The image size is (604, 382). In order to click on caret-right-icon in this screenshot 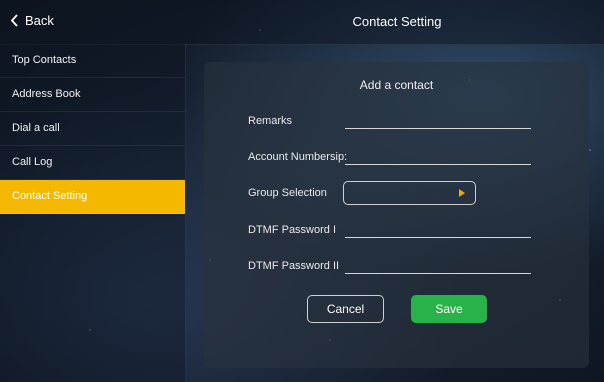, I will do `click(462, 193)`.